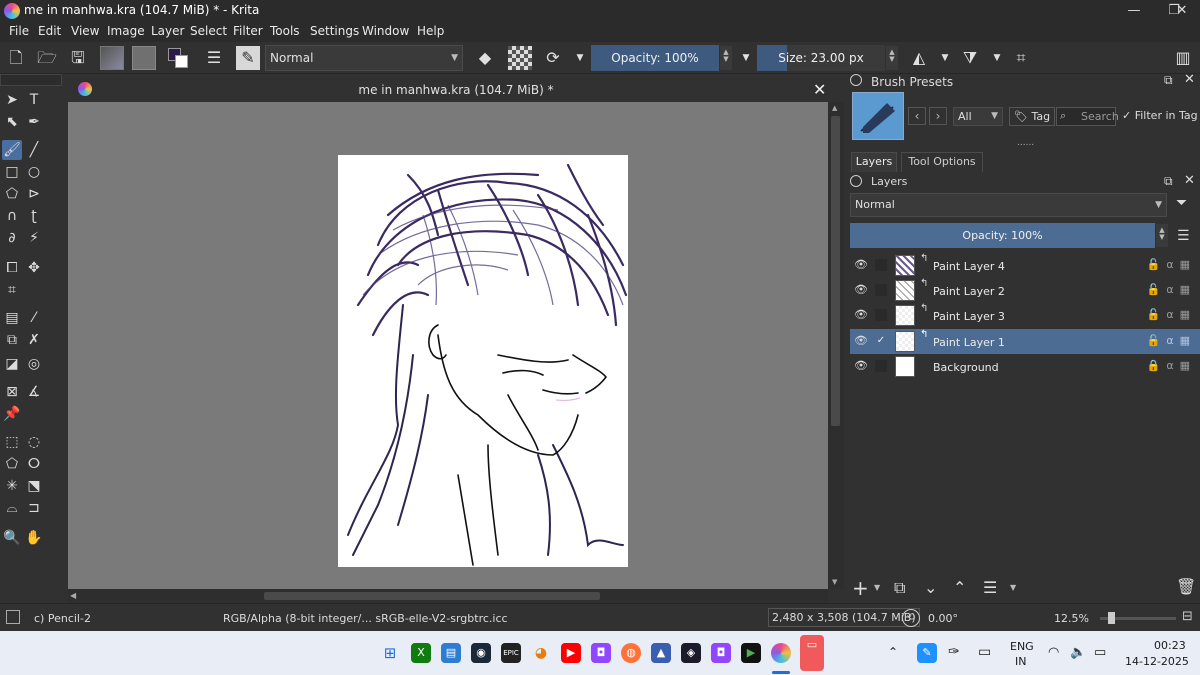 This screenshot has width=1200, height=675. I want to click on wrap-around-icon: ⌗, so click(1021, 58).